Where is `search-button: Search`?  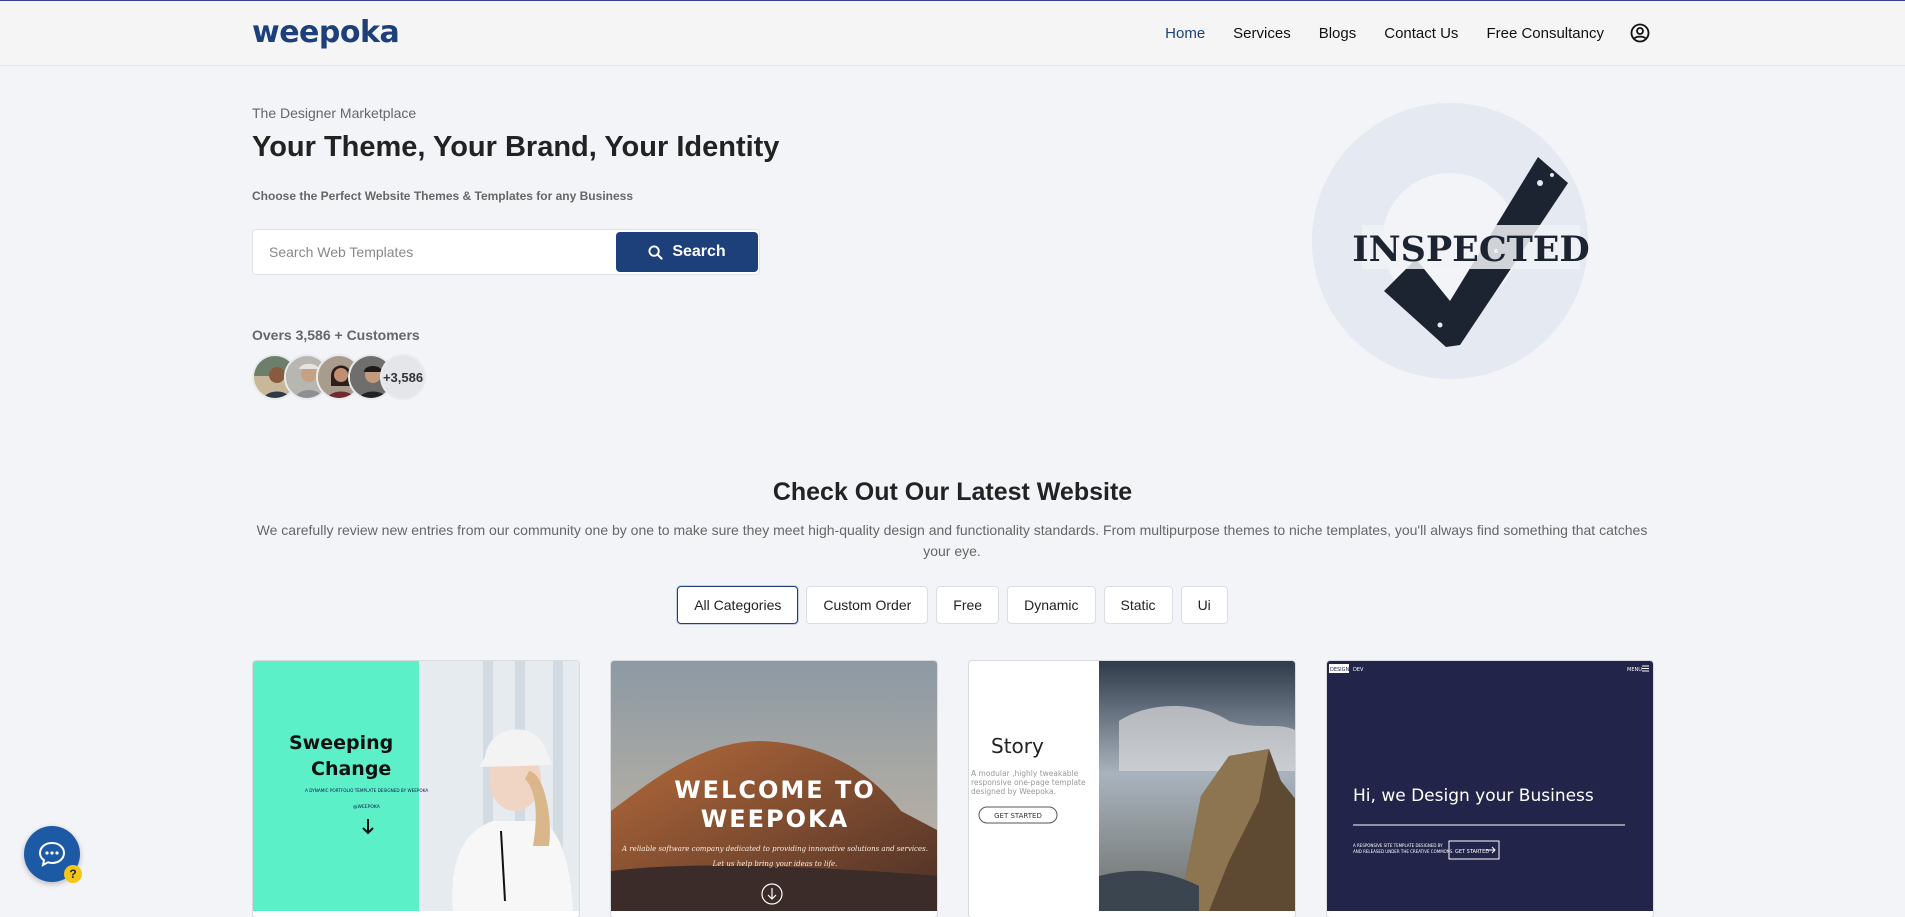
search-button: Search is located at coordinates (687, 252).